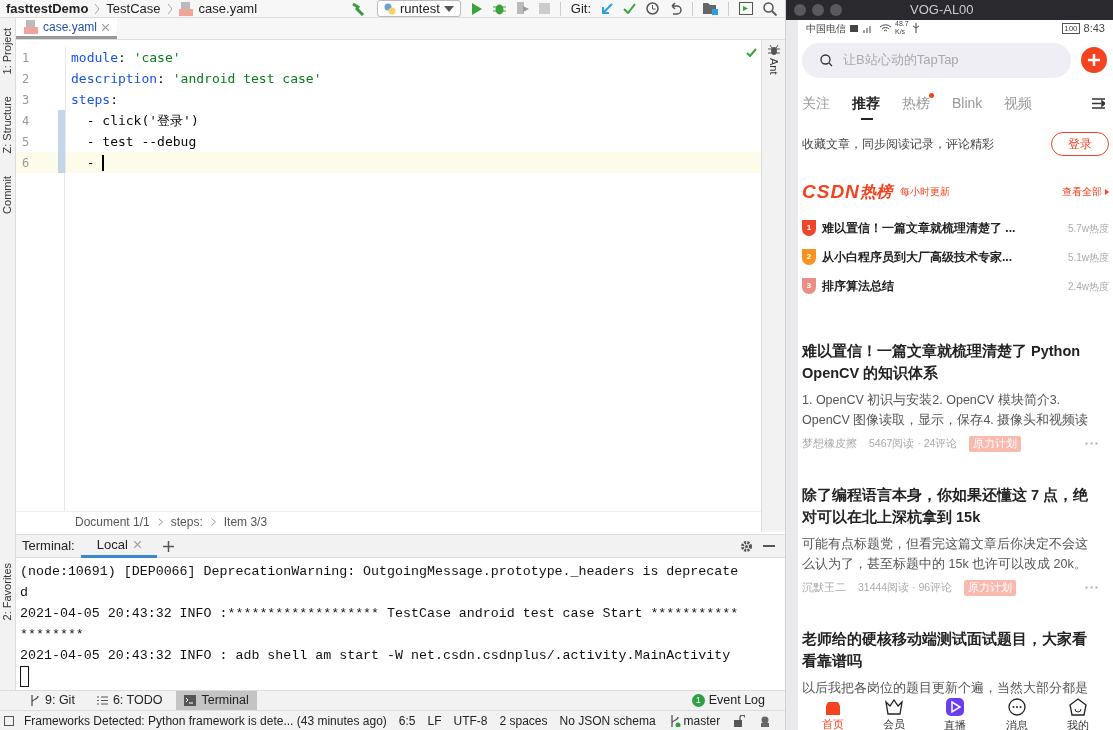 The image size is (1113, 730). I want to click on heat-count: 2.4w热度, so click(1088, 286).